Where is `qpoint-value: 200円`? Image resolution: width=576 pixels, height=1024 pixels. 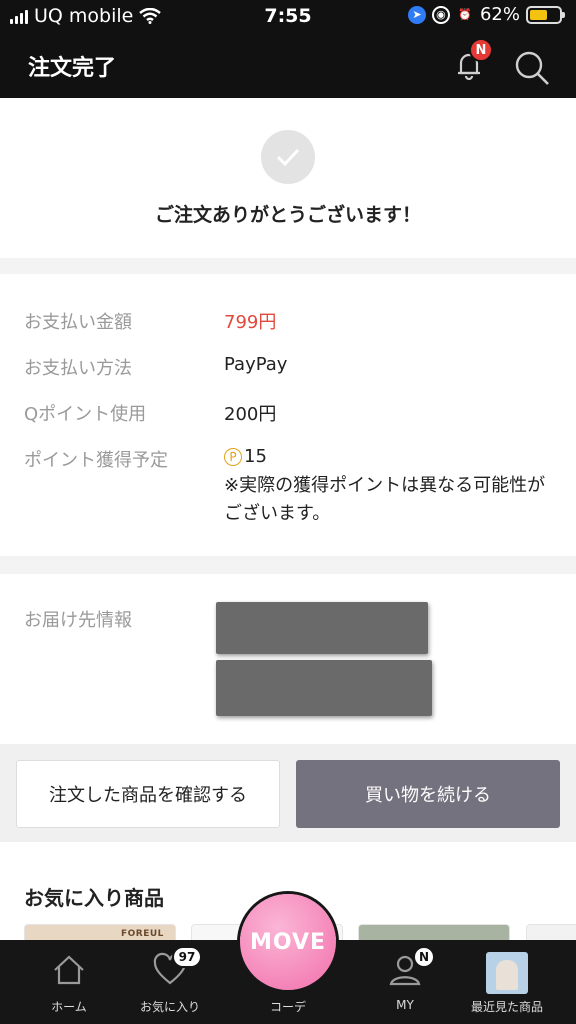
qpoint-value: 200円 is located at coordinates (250, 414).